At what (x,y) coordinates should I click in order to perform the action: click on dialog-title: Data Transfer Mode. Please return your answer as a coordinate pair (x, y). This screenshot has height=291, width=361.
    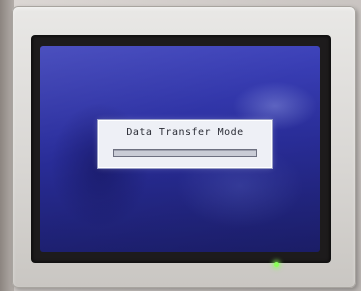
    Looking at the image, I should click on (185, 132).